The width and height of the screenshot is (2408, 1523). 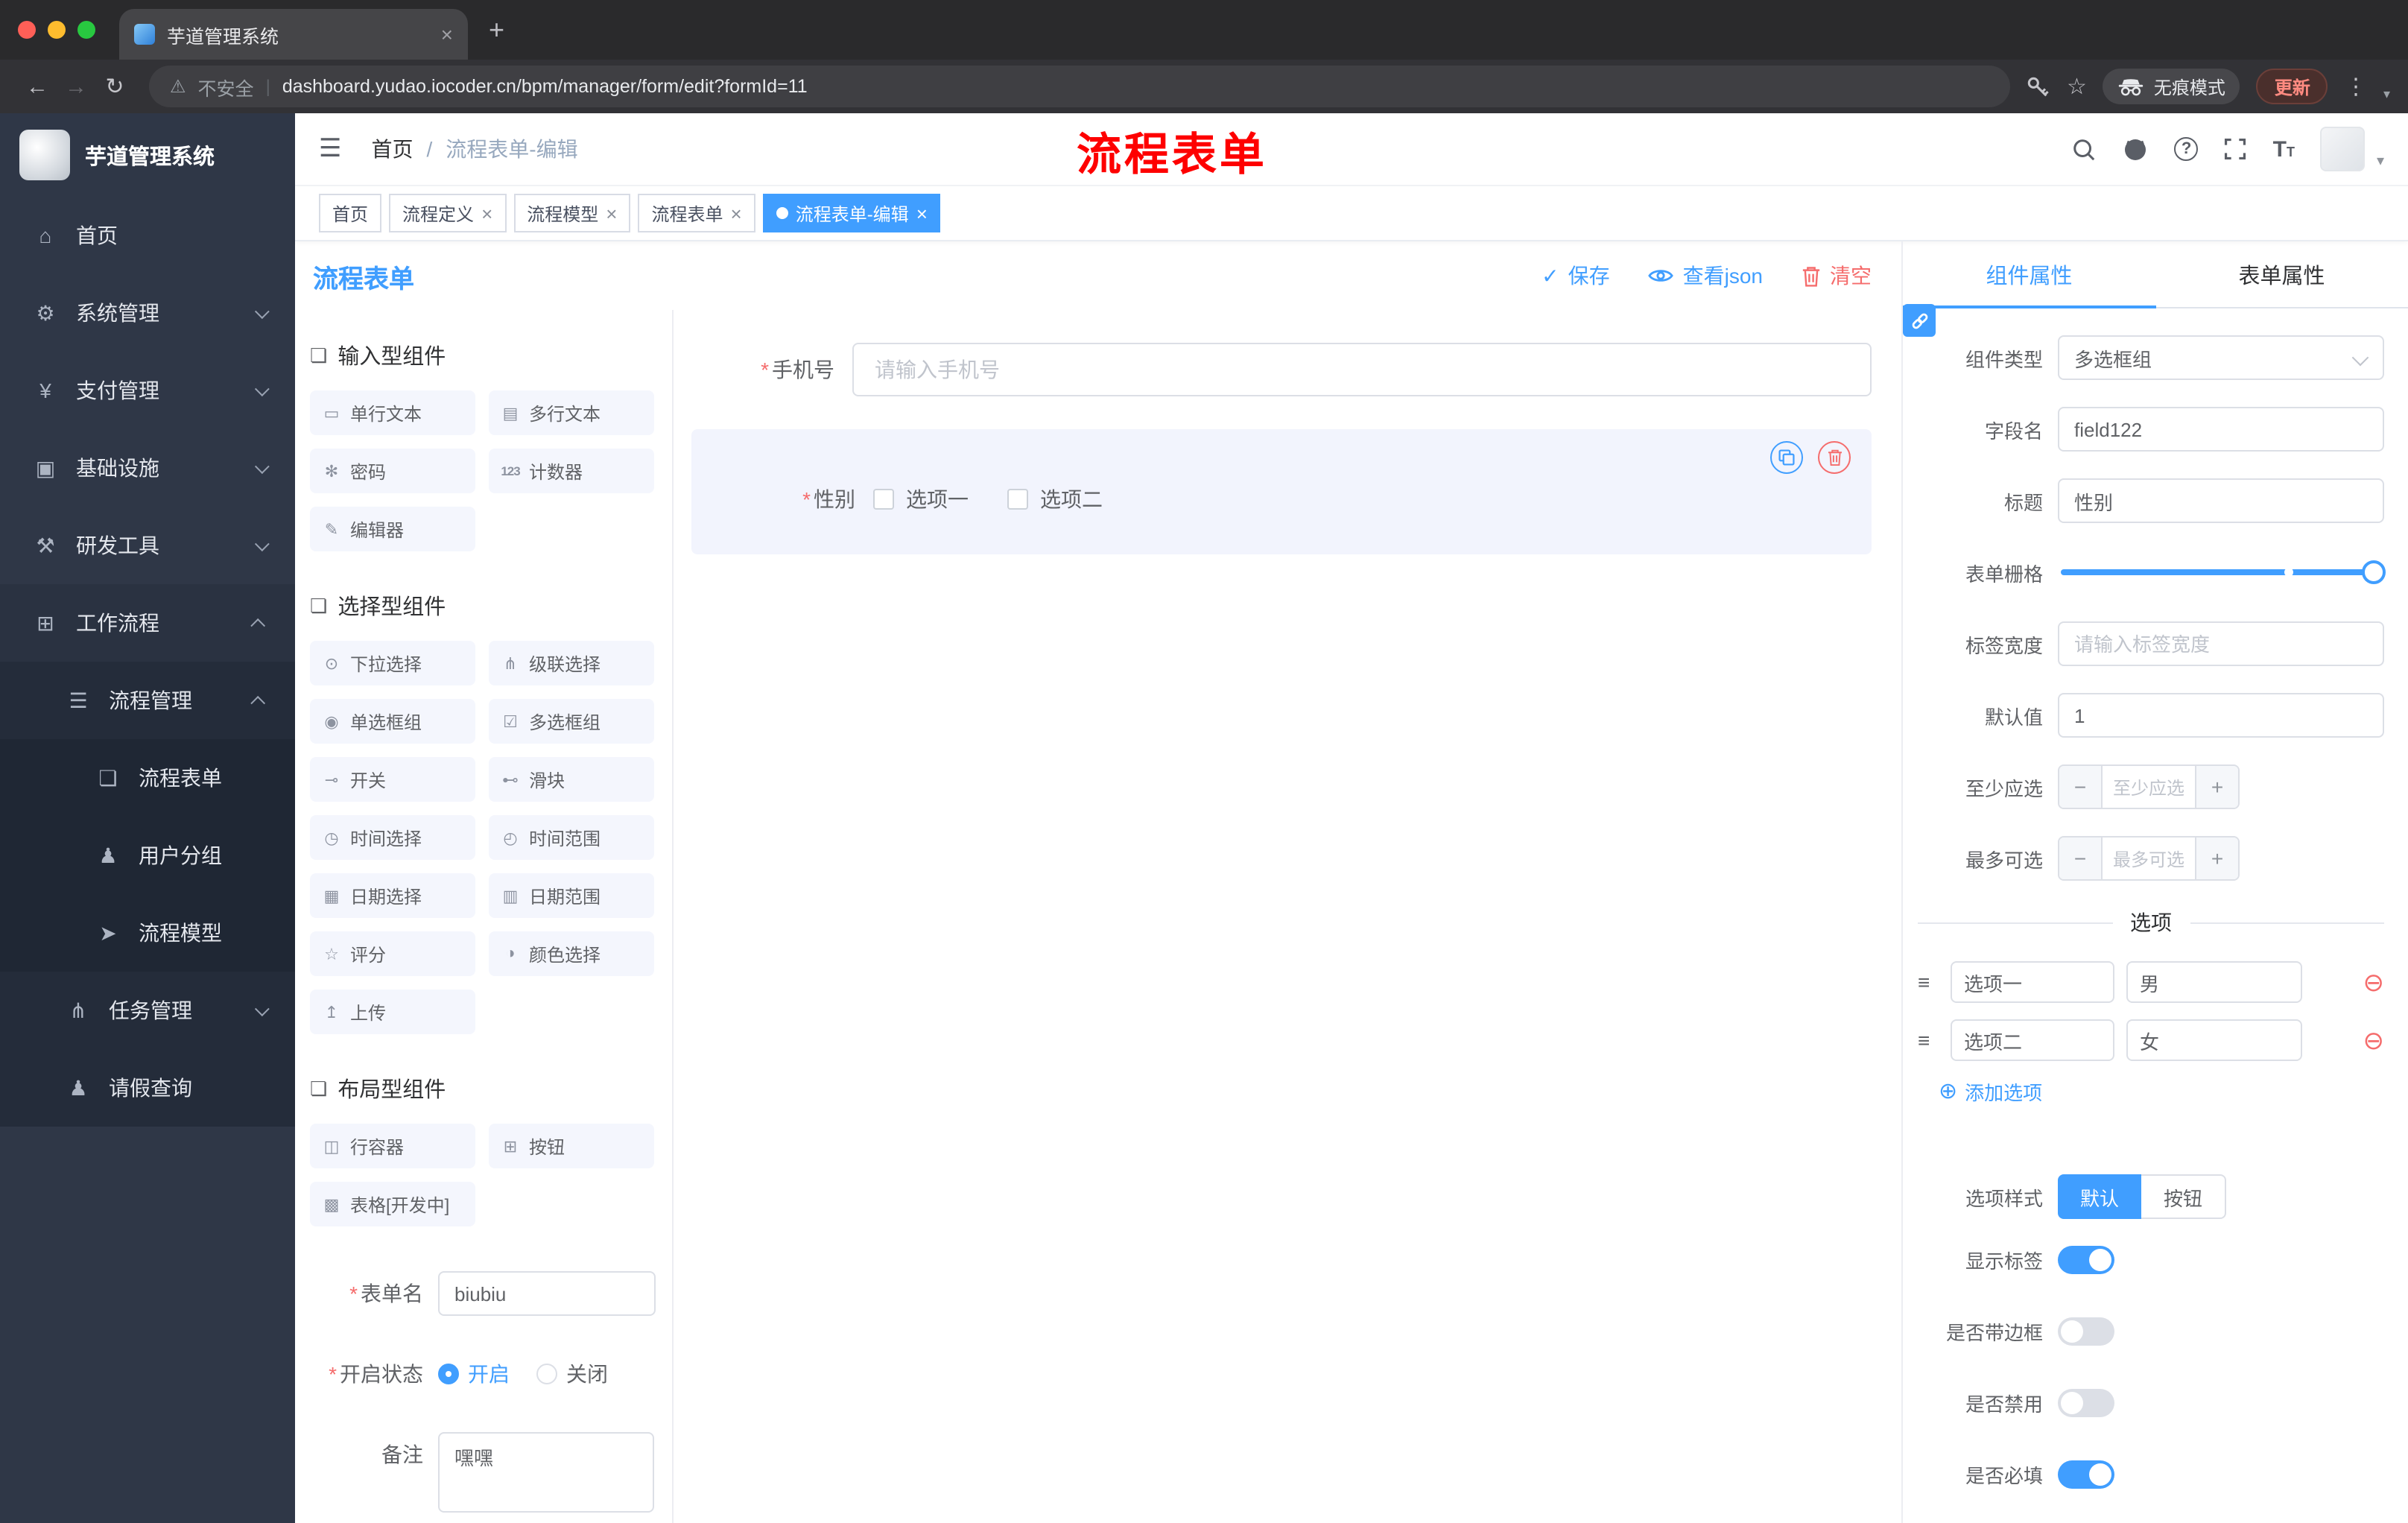 I want to click on sidebar-item-process-form: ❏ 流程表单, so click(x=147, y=778).